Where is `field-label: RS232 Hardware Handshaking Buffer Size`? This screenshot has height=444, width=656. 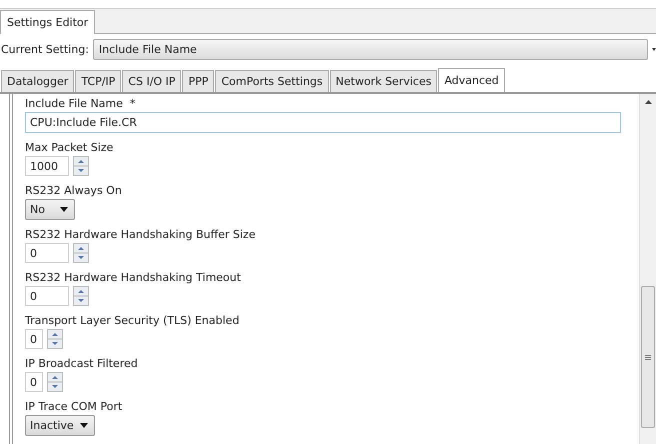
field-label: RS232 Hardware Handshaking Buffer Size is located at coordinates (140, 234).